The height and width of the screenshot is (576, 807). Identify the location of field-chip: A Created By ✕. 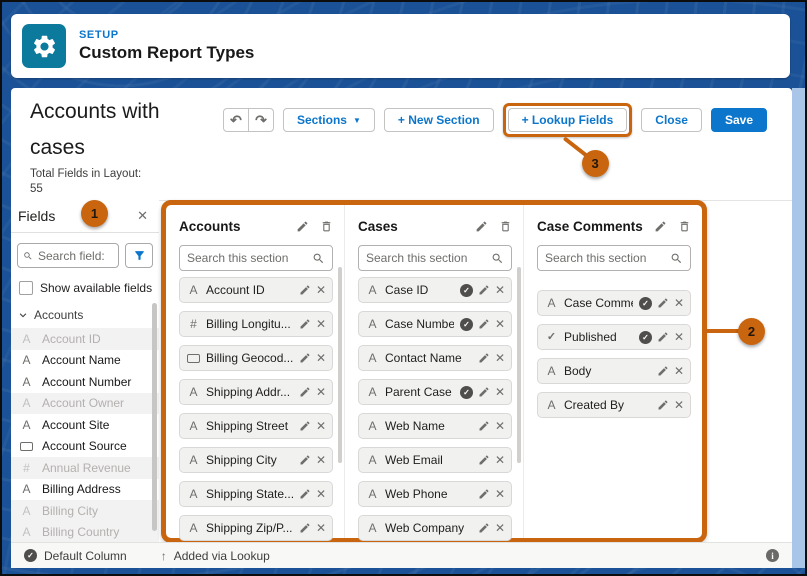
(614, 405).